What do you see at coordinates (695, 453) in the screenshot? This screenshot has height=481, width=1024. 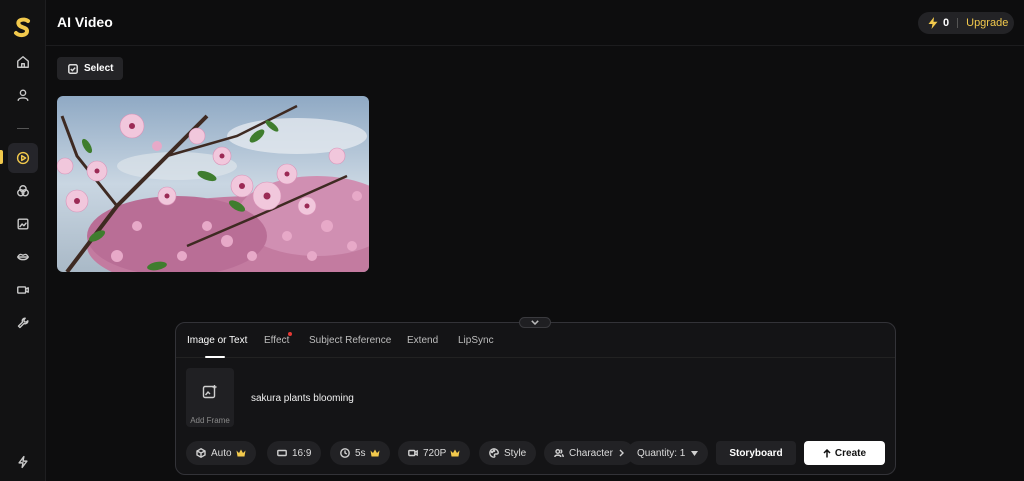 I see `caret-down-icon` at bounding box center [695, 453].